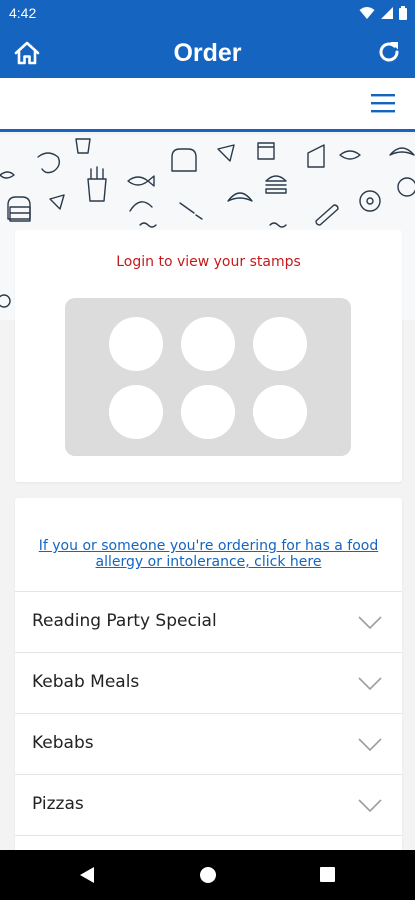 This screenshot has height=900, width=415. What do you see at coordinates (208, 804) in the screenshot?
I see `category-row-pizzas: Pizzas` at bounding box center [208, 804].